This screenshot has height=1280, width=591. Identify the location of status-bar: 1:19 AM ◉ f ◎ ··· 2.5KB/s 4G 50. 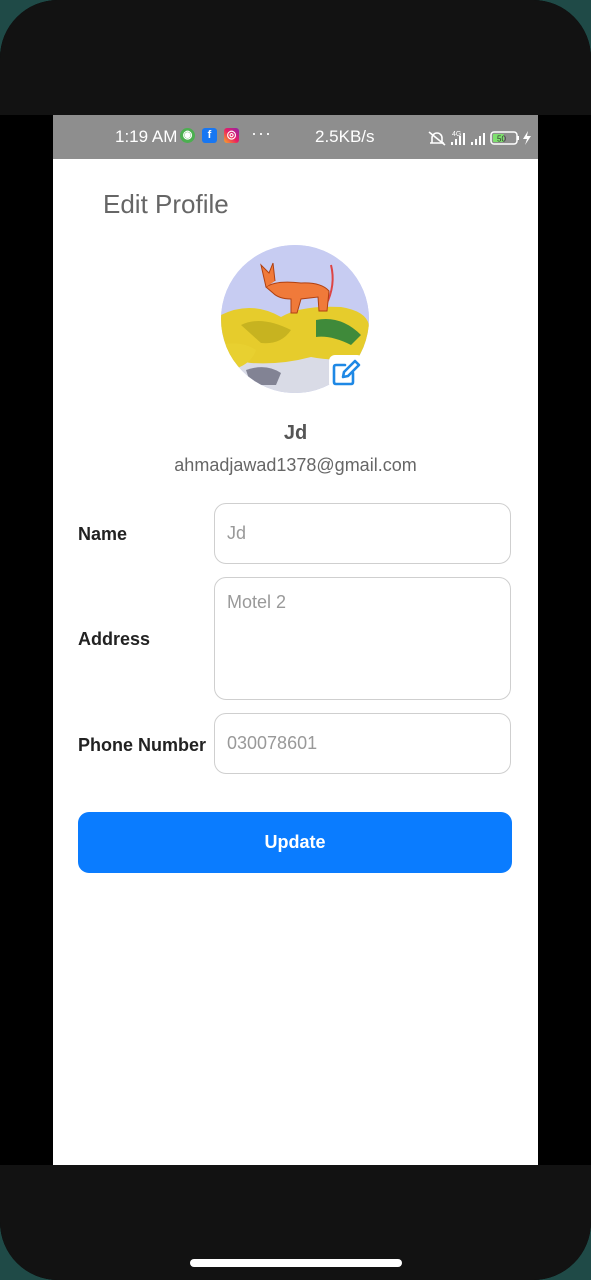
(295, 137).